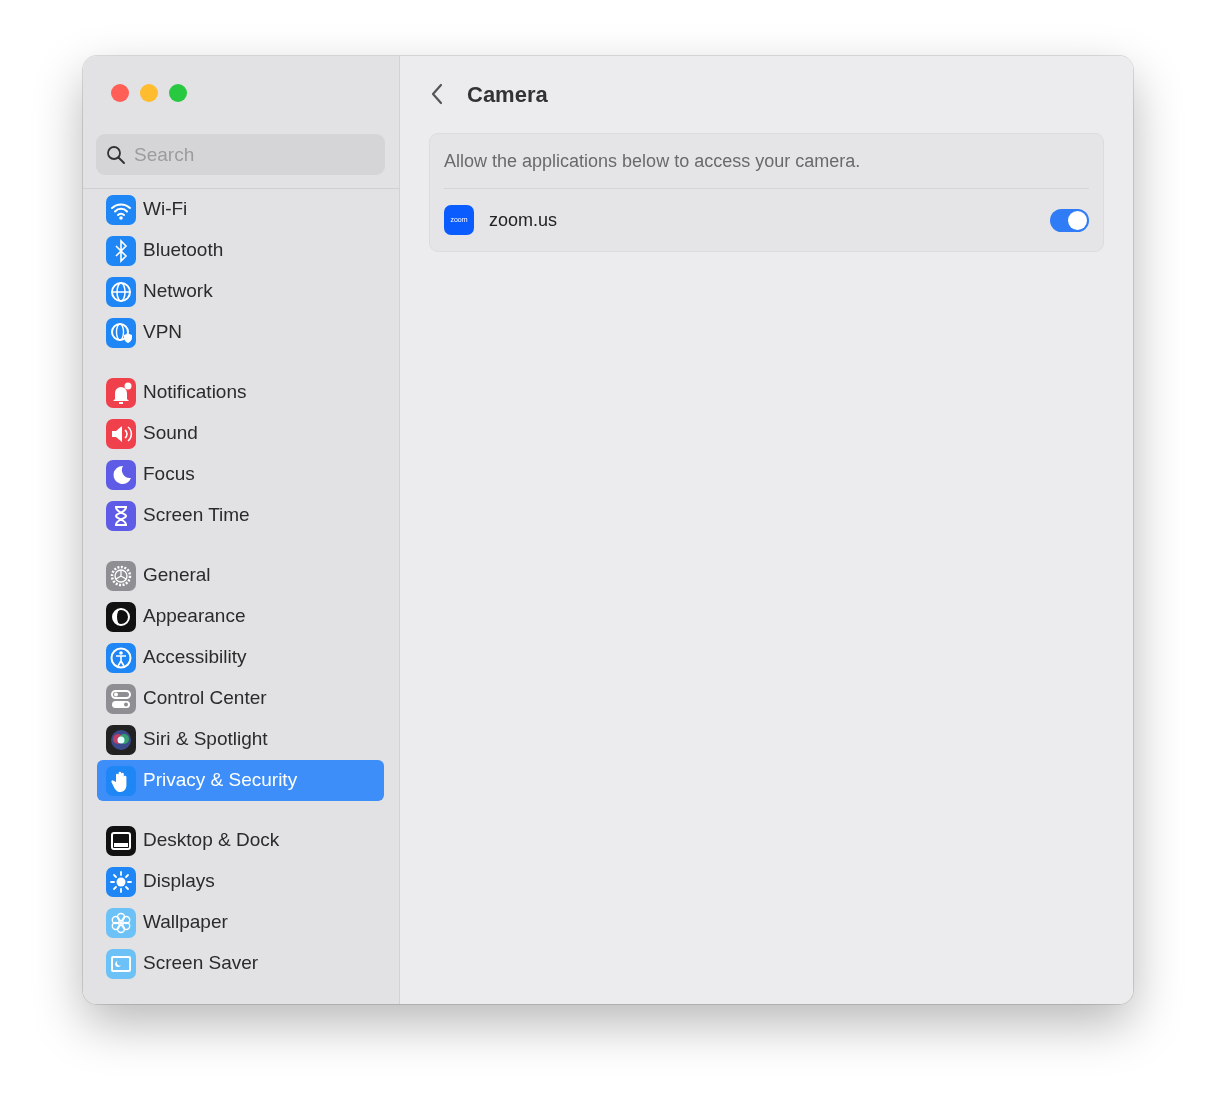 The width and height of the screenshot is (1216, 1113). I want to click on sidebar-item: Bluetooth, so click(240, 250).